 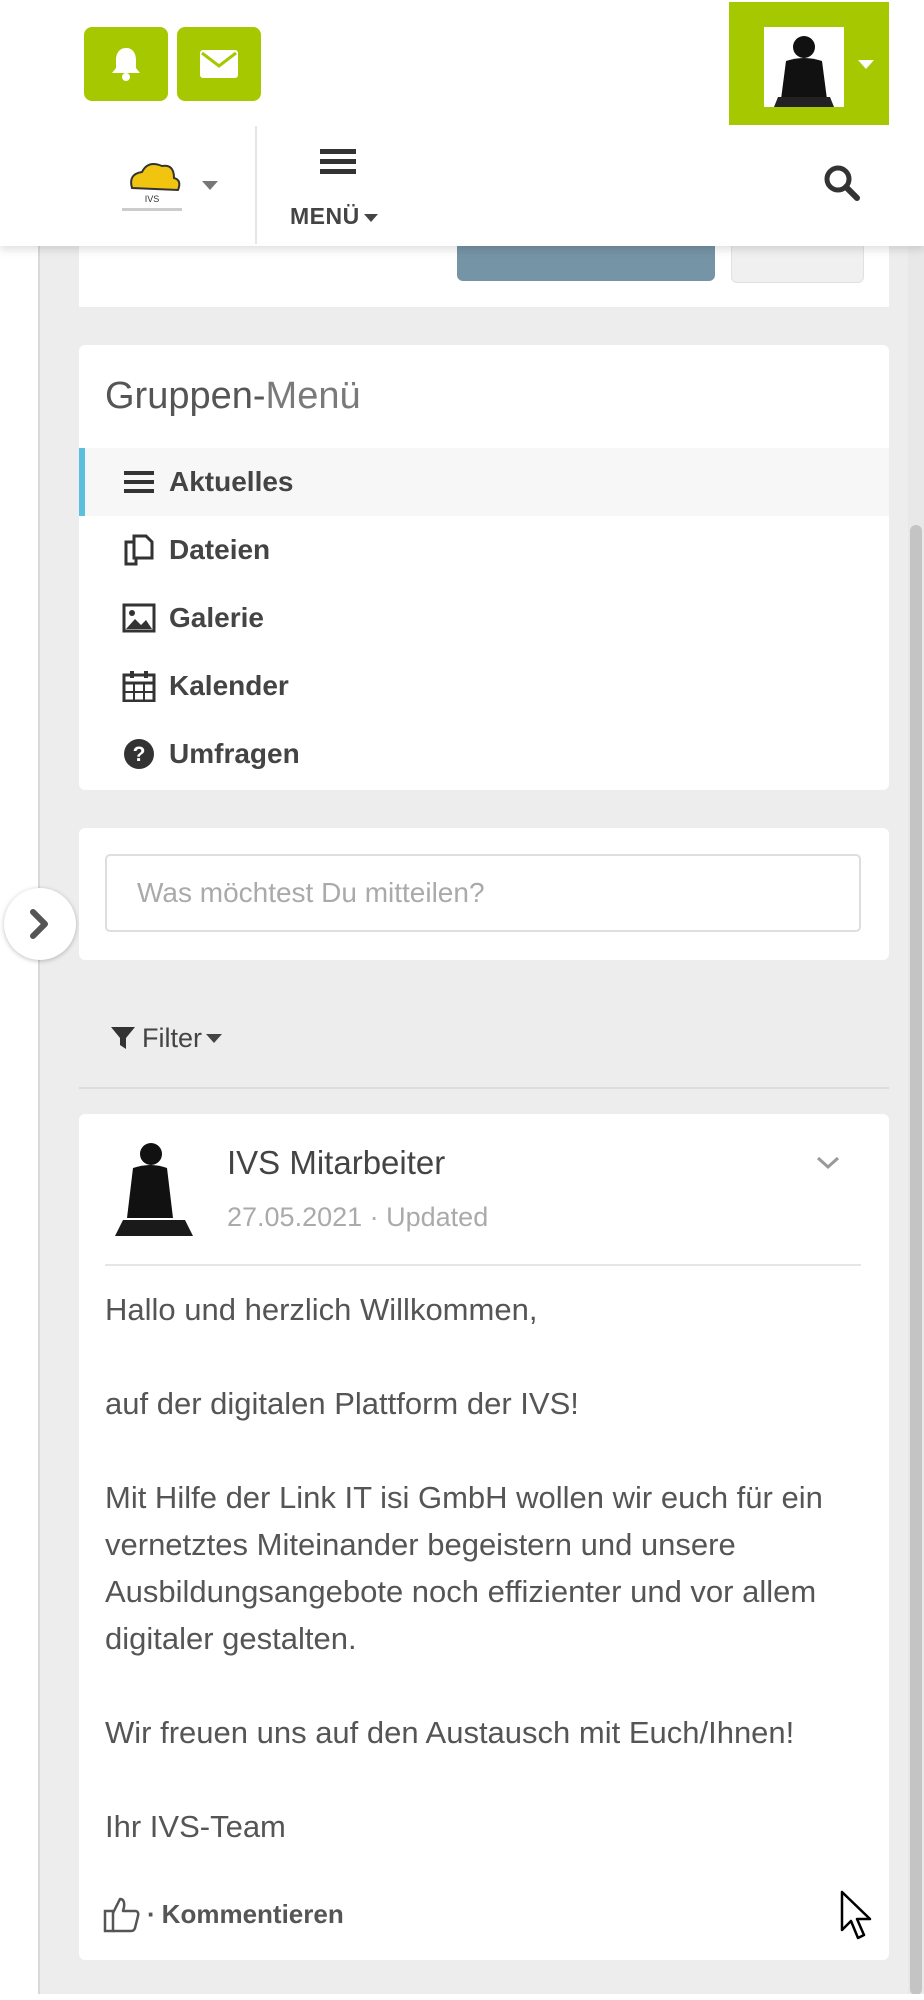 I want to click on search-icon, so click(x=842, y=183).